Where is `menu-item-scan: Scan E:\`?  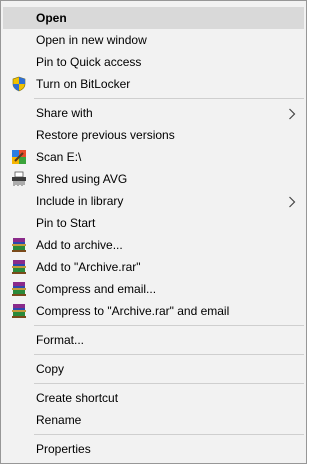 menu-item-scan: Scan E:\ is located at coordinates (153, 157).